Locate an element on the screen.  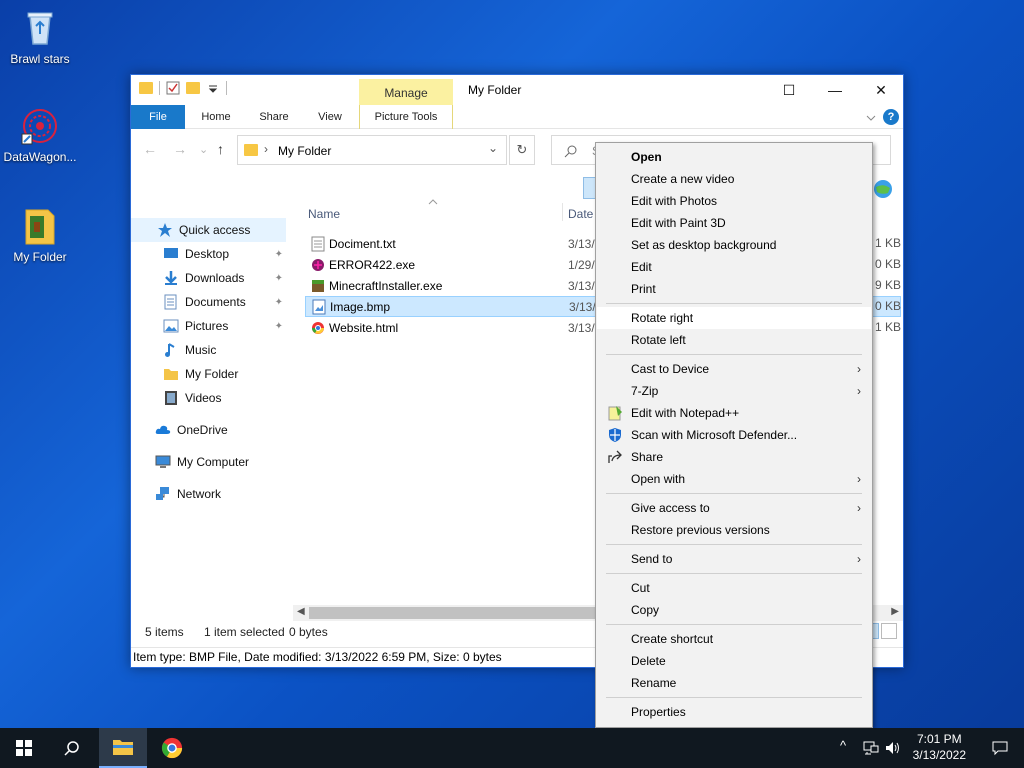
recent-locations-button: ⌄ is located at coordinates (203, 149).